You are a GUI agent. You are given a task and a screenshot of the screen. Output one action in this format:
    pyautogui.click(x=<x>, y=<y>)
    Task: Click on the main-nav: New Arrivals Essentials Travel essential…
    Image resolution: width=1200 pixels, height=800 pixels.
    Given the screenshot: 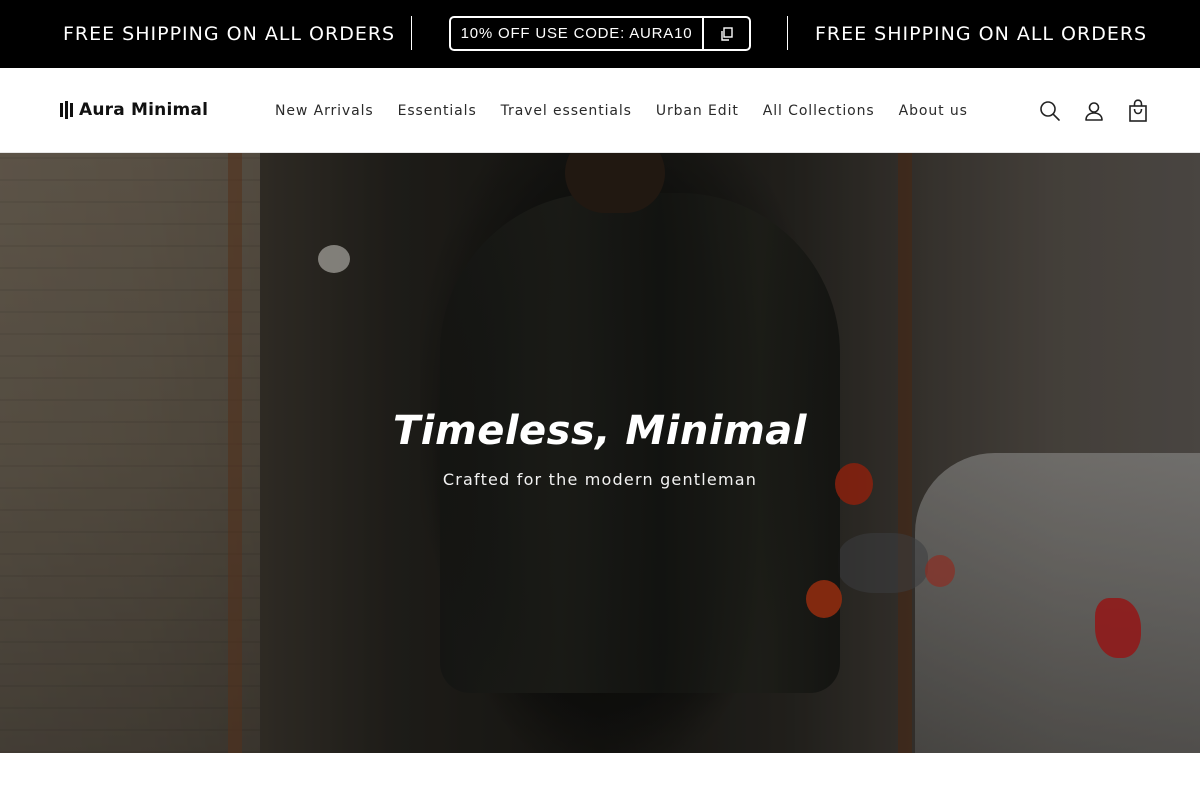 What is the action you would take?
    pyautogui.click(x=633, y=110)
    